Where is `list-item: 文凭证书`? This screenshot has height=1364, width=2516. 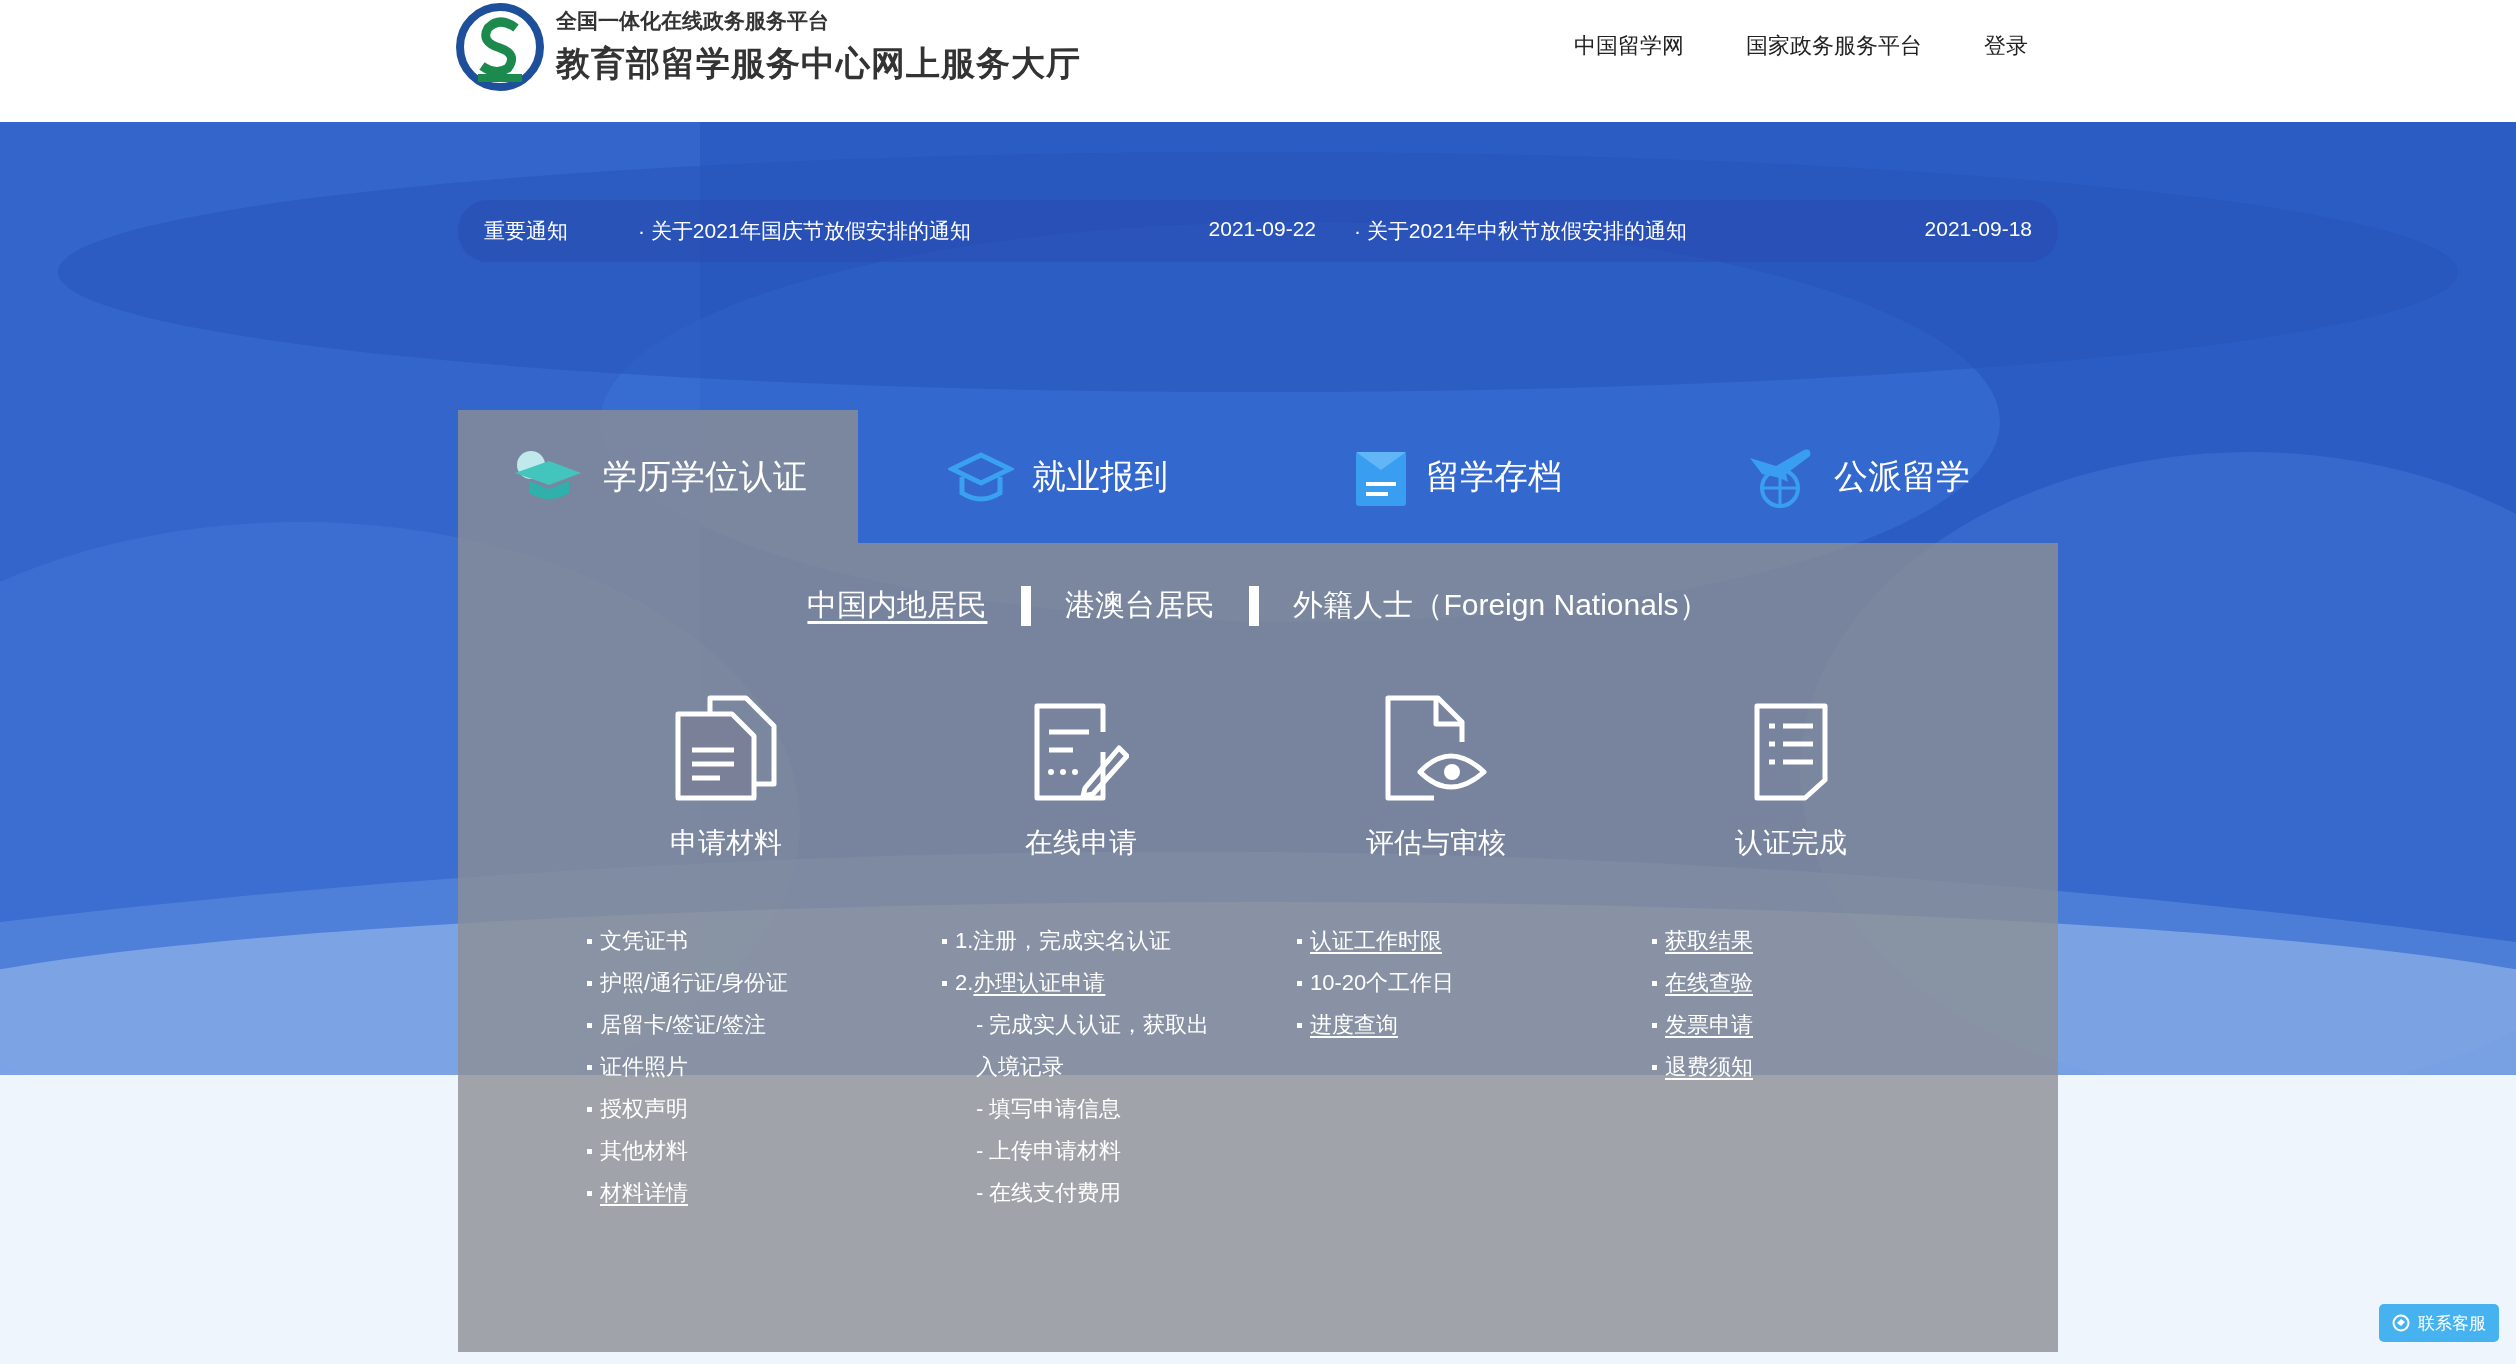 list-item: 文凭证书 is located at coordinates (644, 941).